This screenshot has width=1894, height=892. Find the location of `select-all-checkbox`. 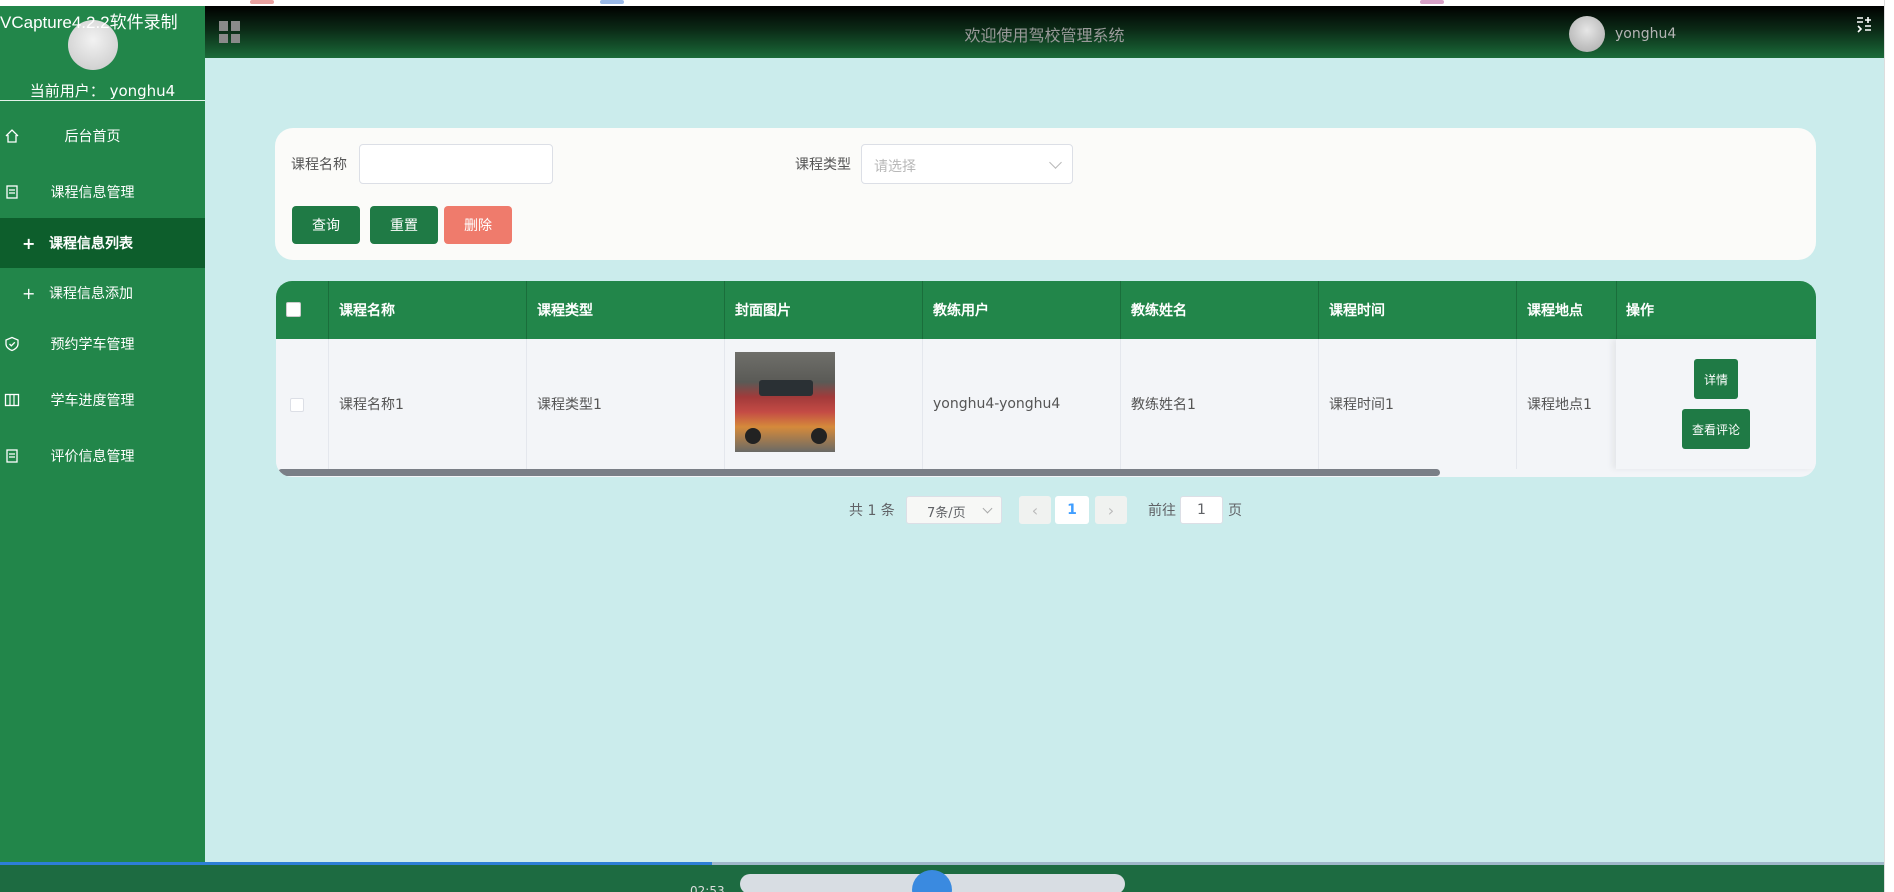

select-all-checkbox is located at coordinates (293, 309).